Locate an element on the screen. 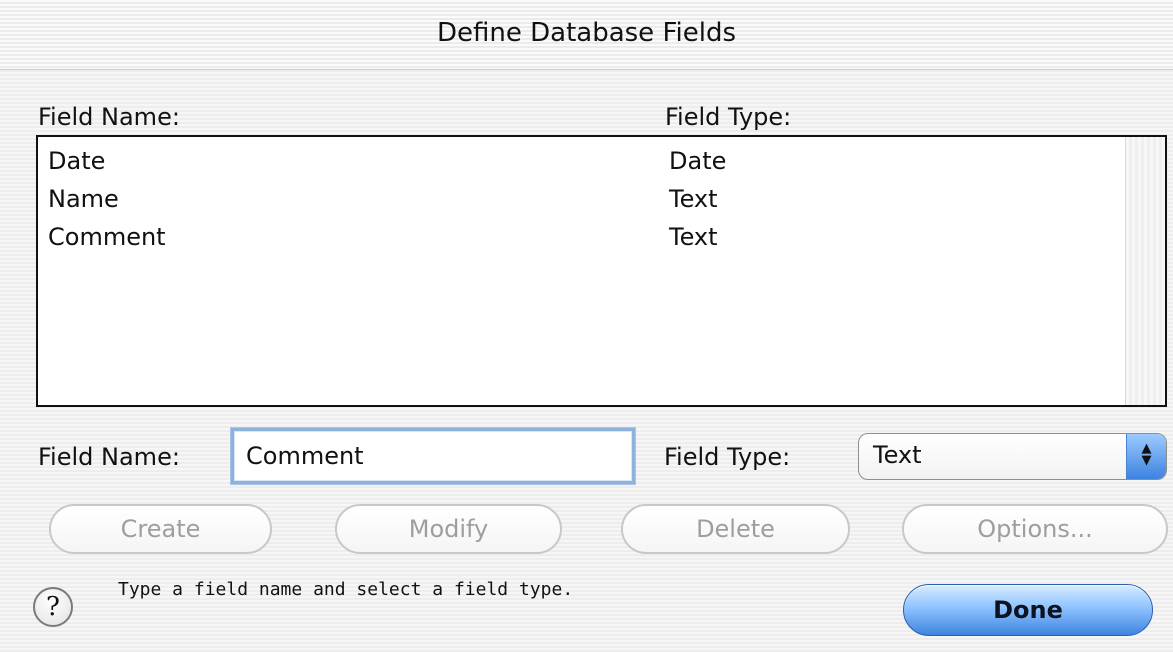 The height and width of the screenshot is (652, 1173). field-type-popup: Text ▲ ▼ is located at coordinates (1012, 456).